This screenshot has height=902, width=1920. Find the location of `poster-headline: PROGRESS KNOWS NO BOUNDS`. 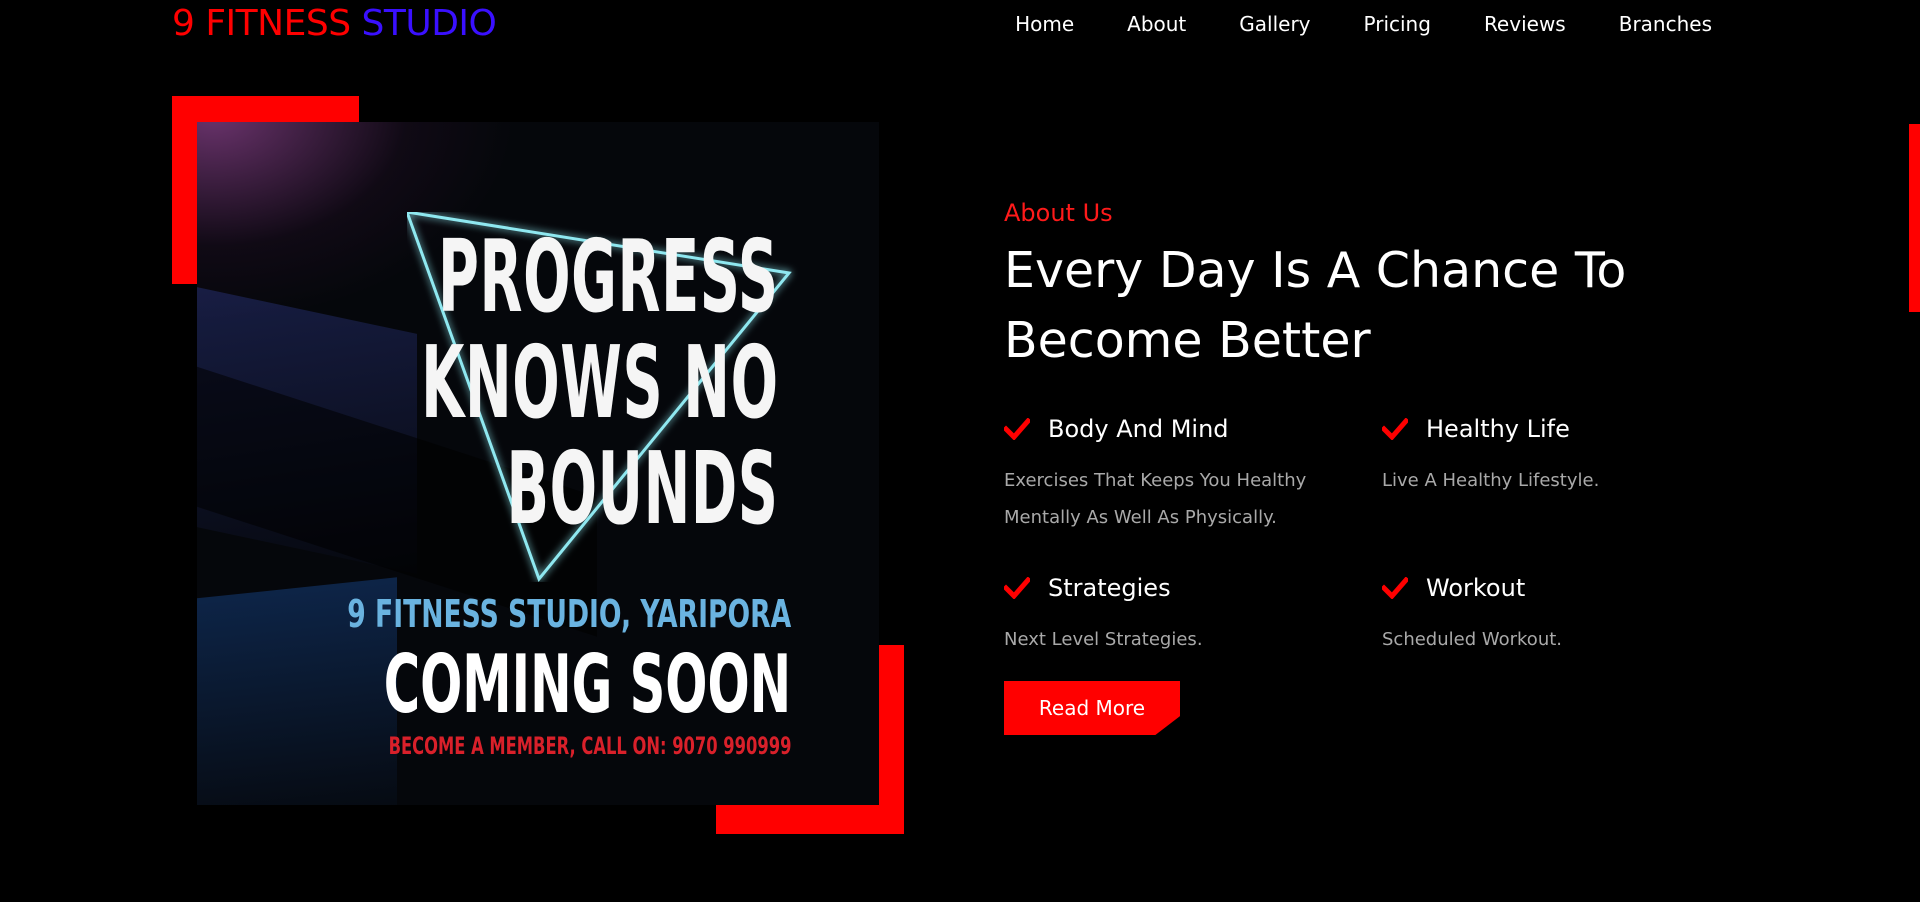

poster-headline: PROGRESS KNOWS NO BOUNDS is located at coordinates (600, 383).